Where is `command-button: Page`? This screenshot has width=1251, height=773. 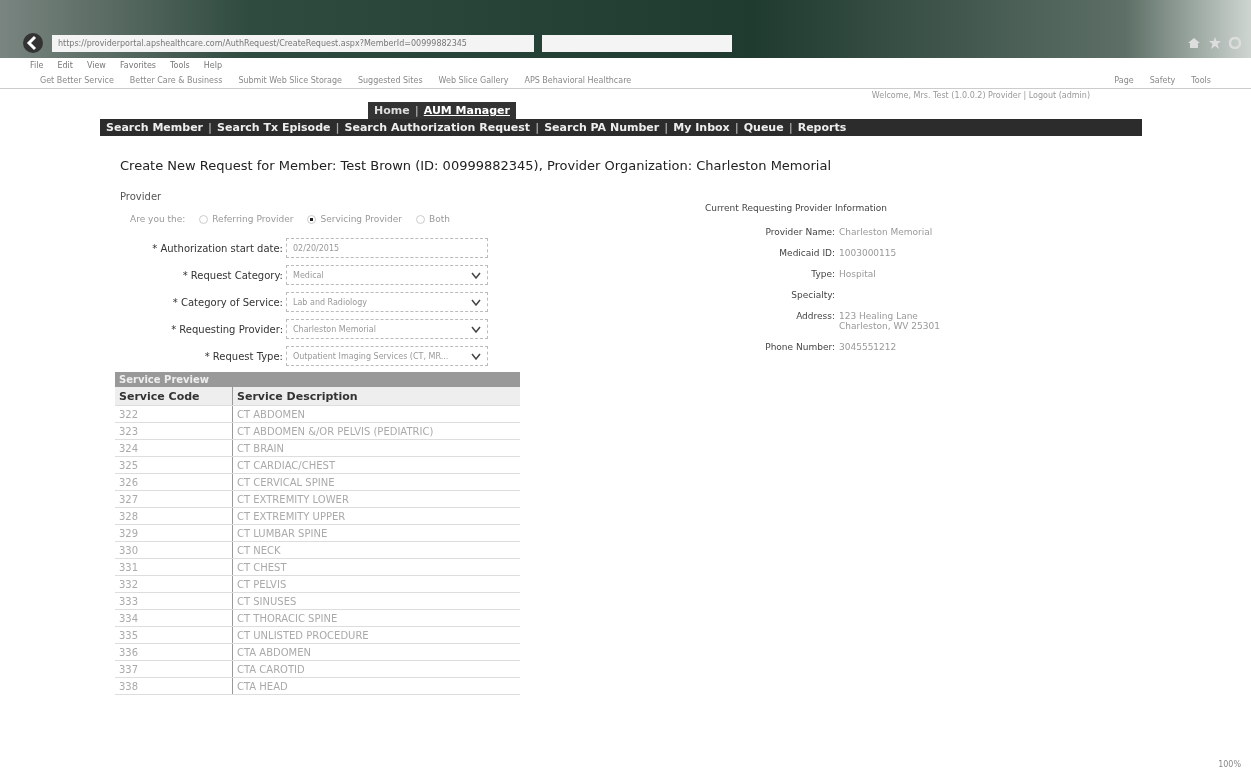 command-button: Page is located at coordinates (1124, 80).